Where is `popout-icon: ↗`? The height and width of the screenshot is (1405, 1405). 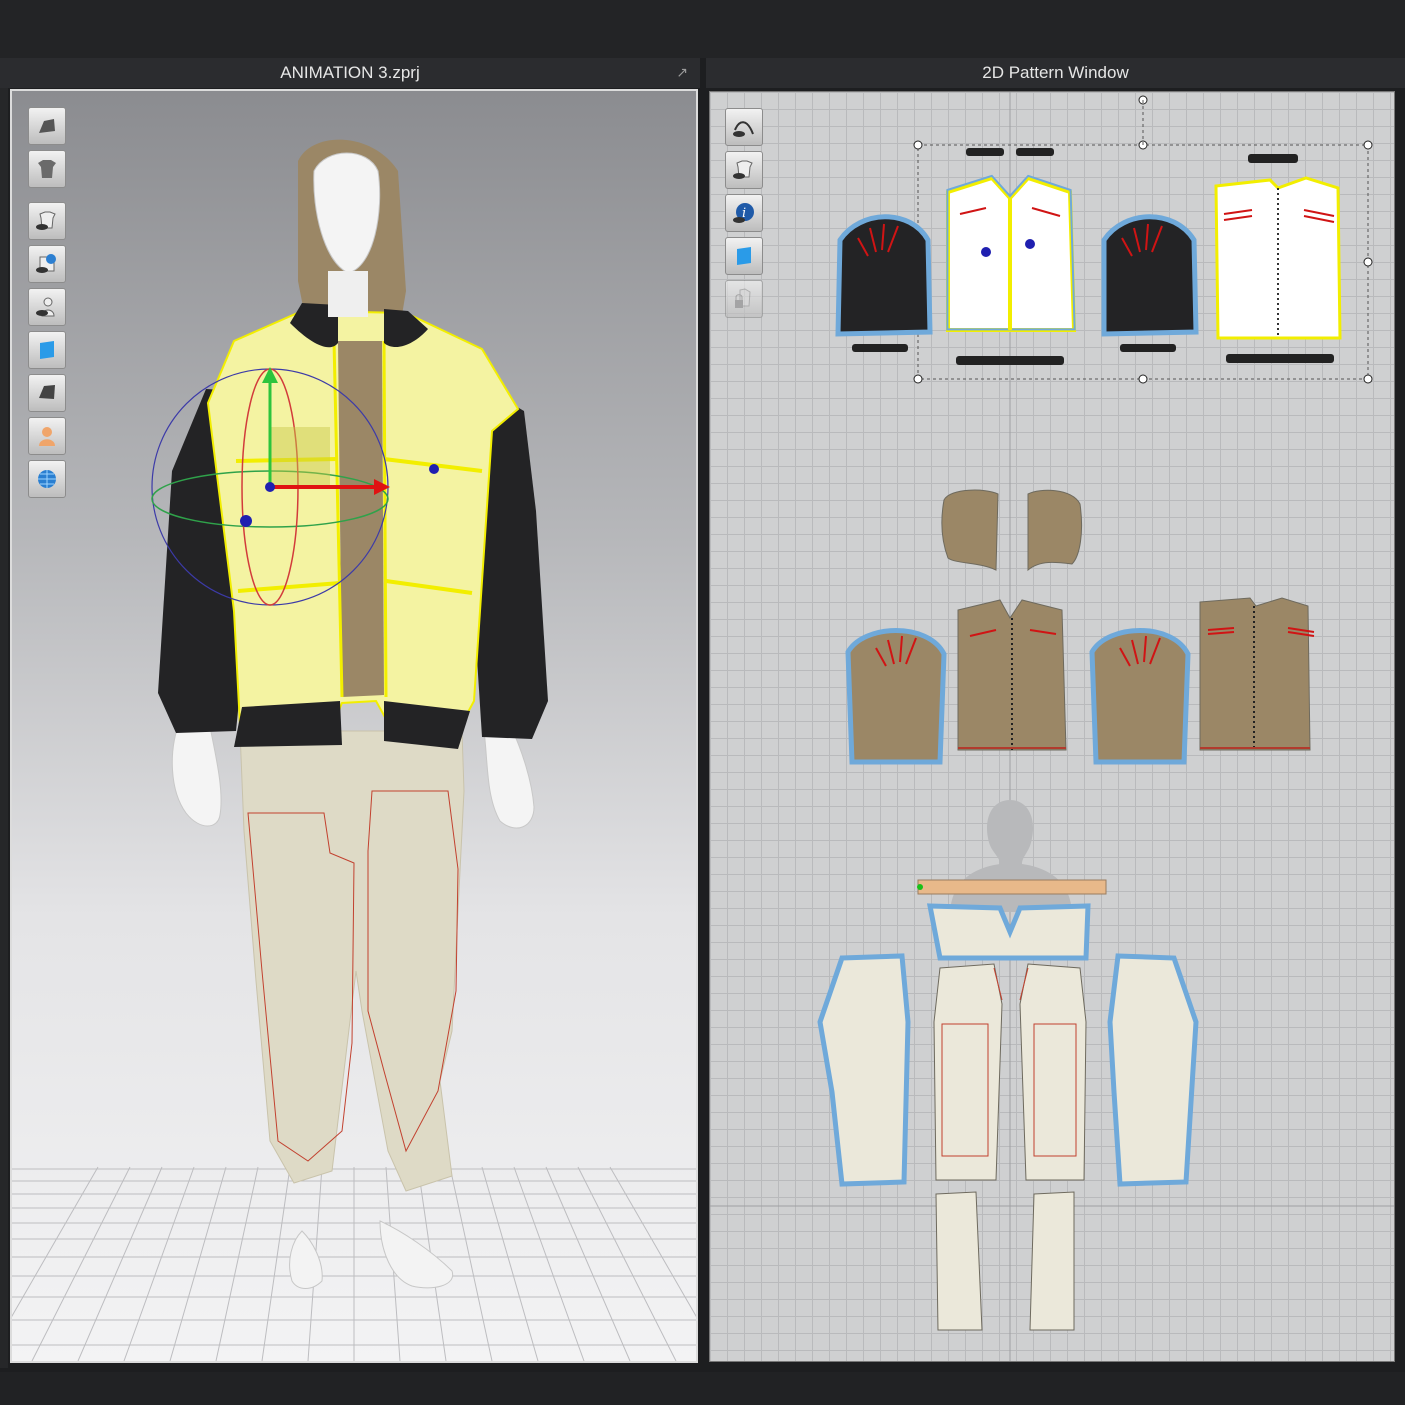
popout-icon: ↗ is located at coordinates (682, 72).